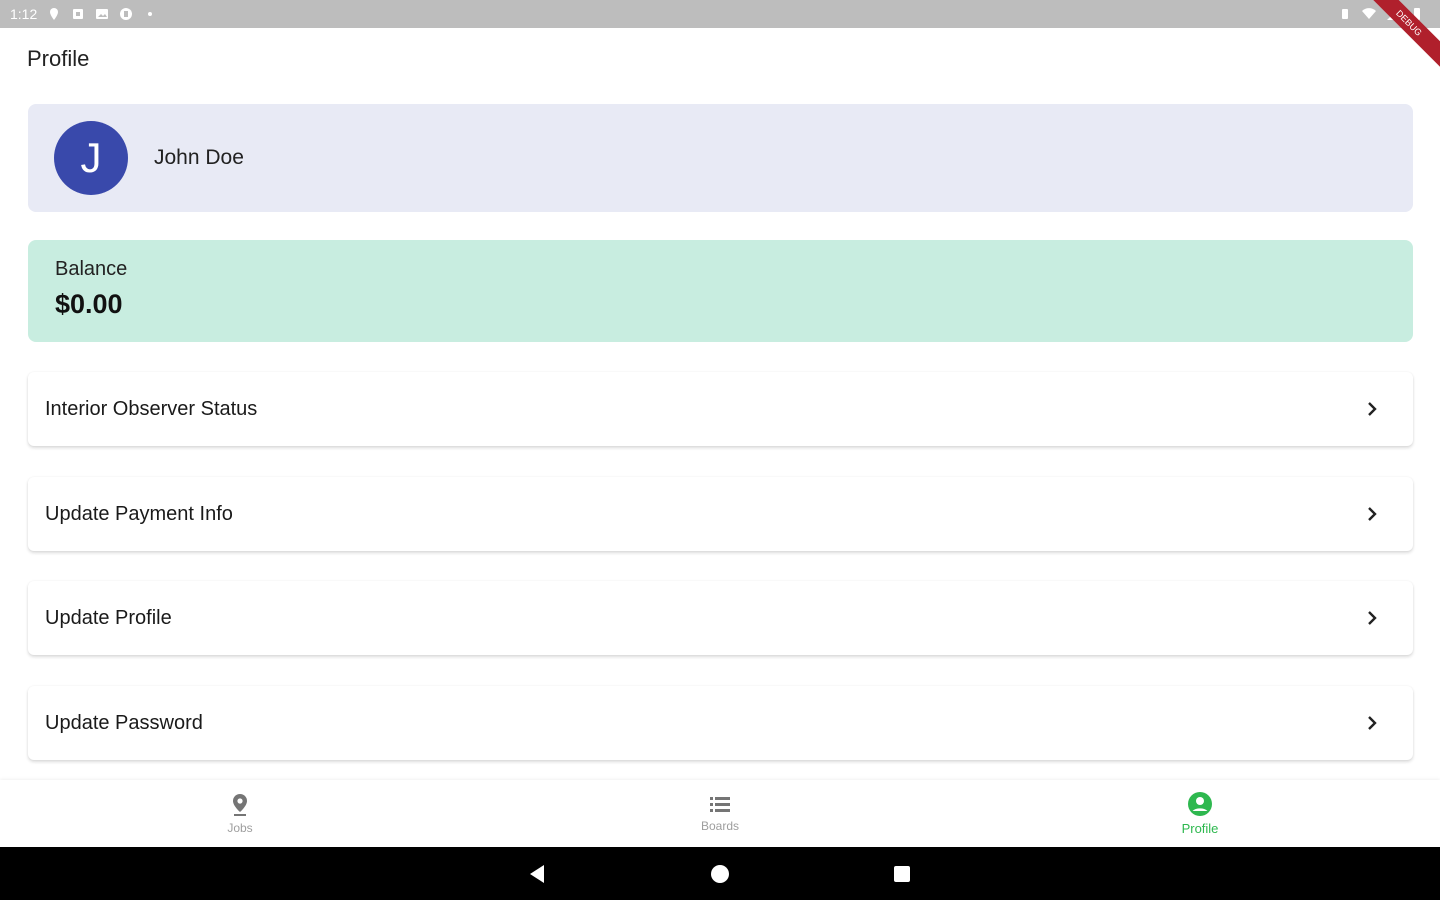  What do you see at coordinates (720, 14) in the screenshot?
I see `status-bar: 1:12` at bounding box center [720, 14].